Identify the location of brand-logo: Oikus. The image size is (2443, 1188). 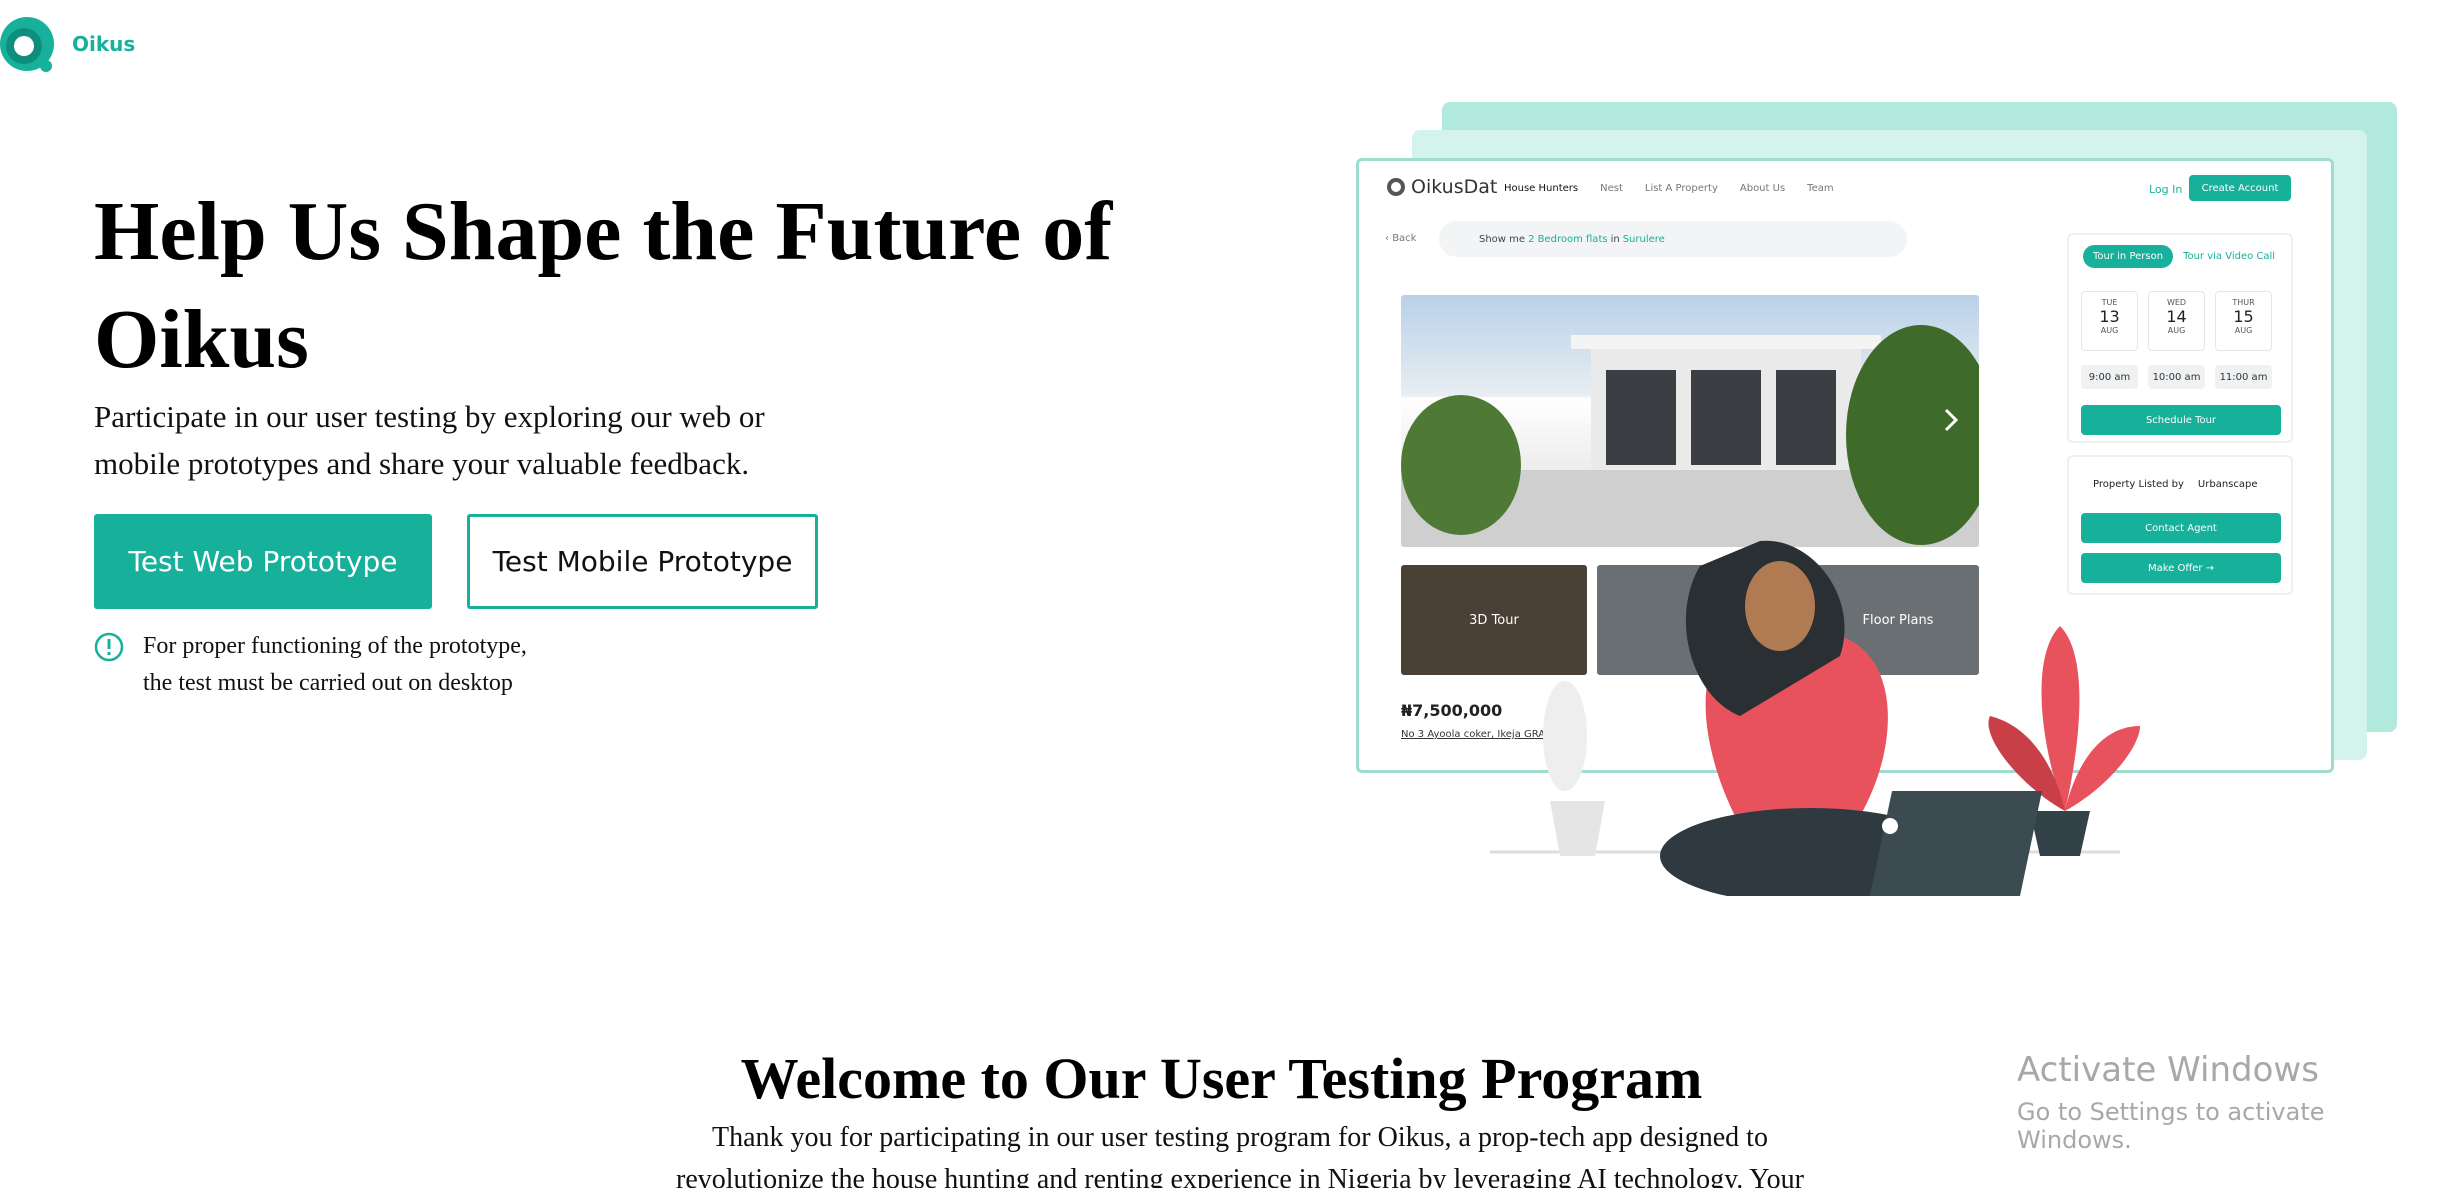
(67, 44).